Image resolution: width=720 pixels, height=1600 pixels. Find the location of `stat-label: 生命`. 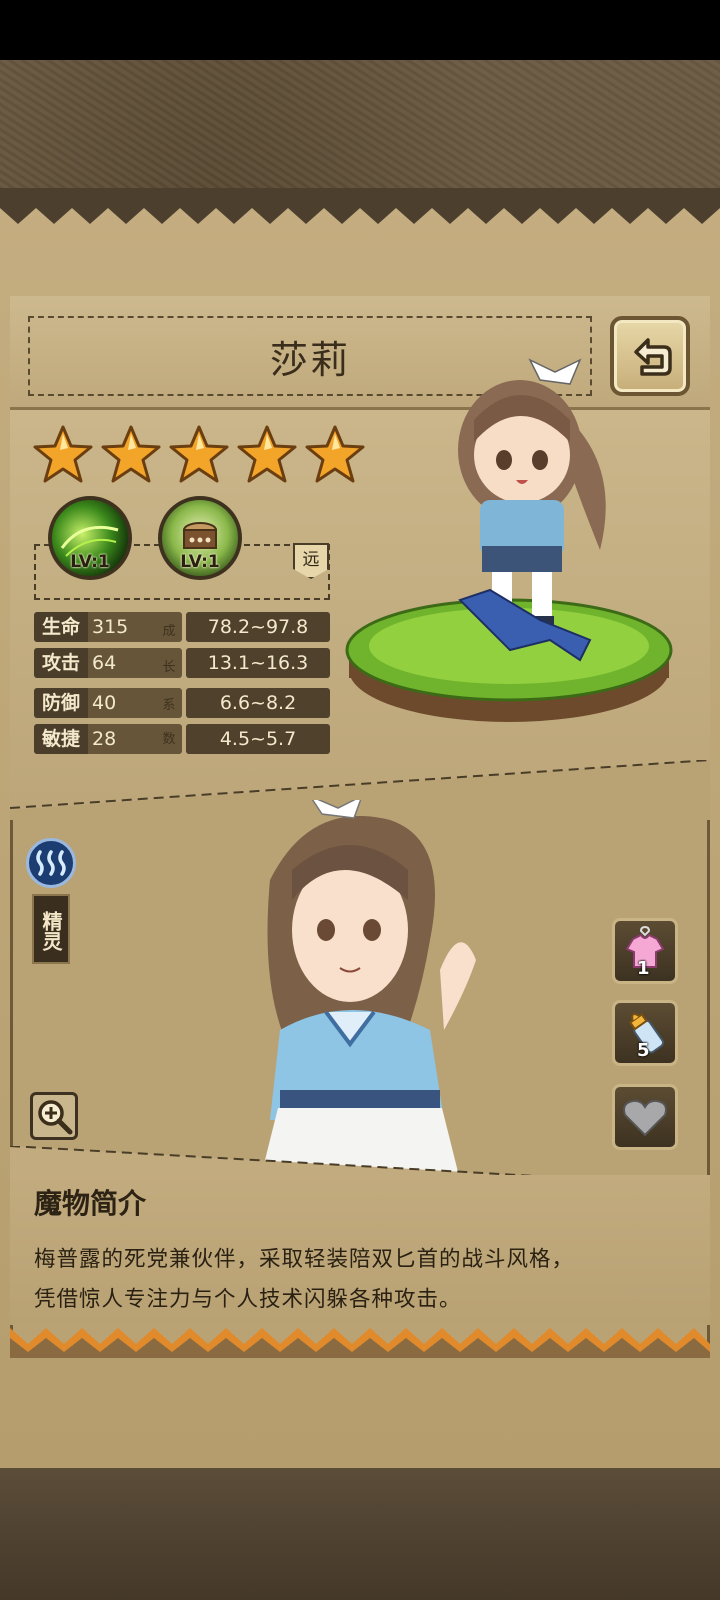

stat-label: 生命 is located at coordinates (61, 627).